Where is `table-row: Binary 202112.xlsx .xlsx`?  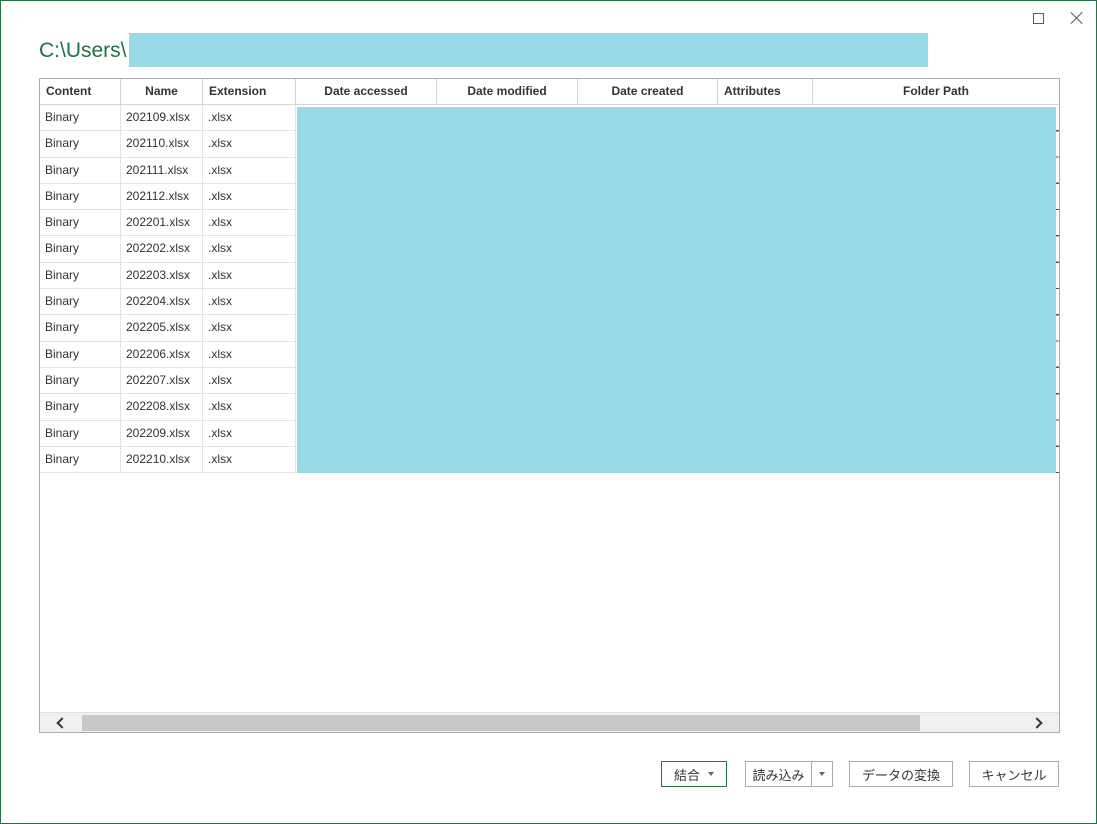
table-row: Binary 202112.xlsx .xlsx is located at coordinates (168, 197).